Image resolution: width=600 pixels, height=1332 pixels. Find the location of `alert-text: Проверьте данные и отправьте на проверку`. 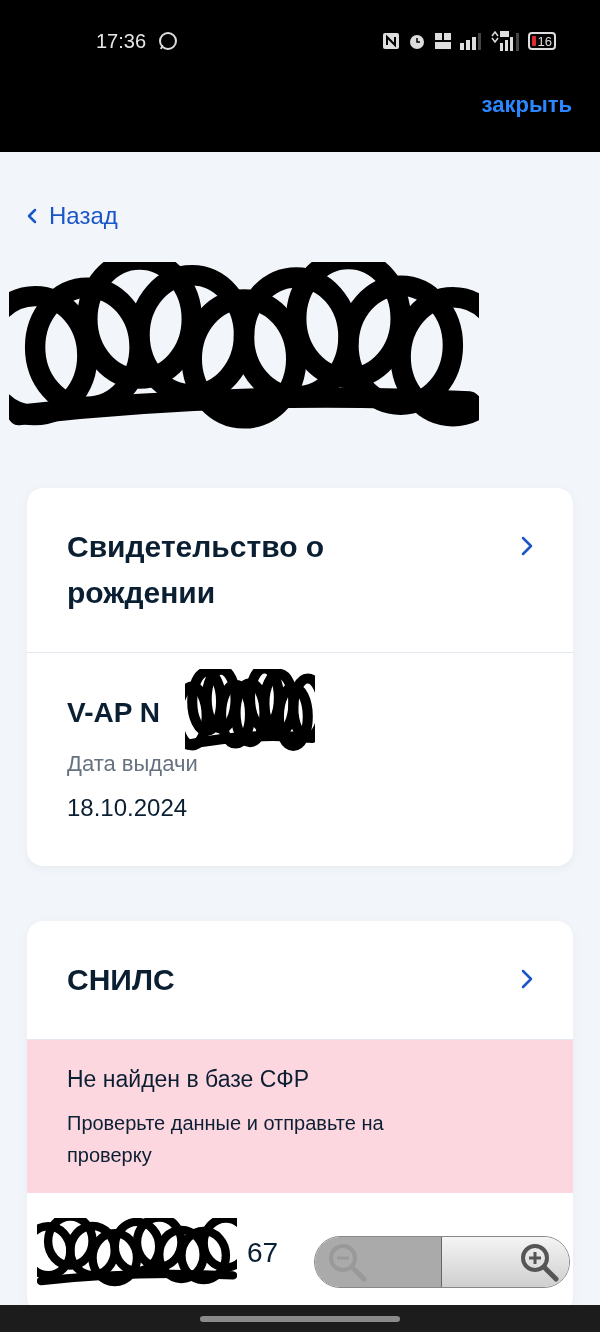

alert-text: Проверьте данные и отправьте на проверку is located at coordinates (226, 1139).